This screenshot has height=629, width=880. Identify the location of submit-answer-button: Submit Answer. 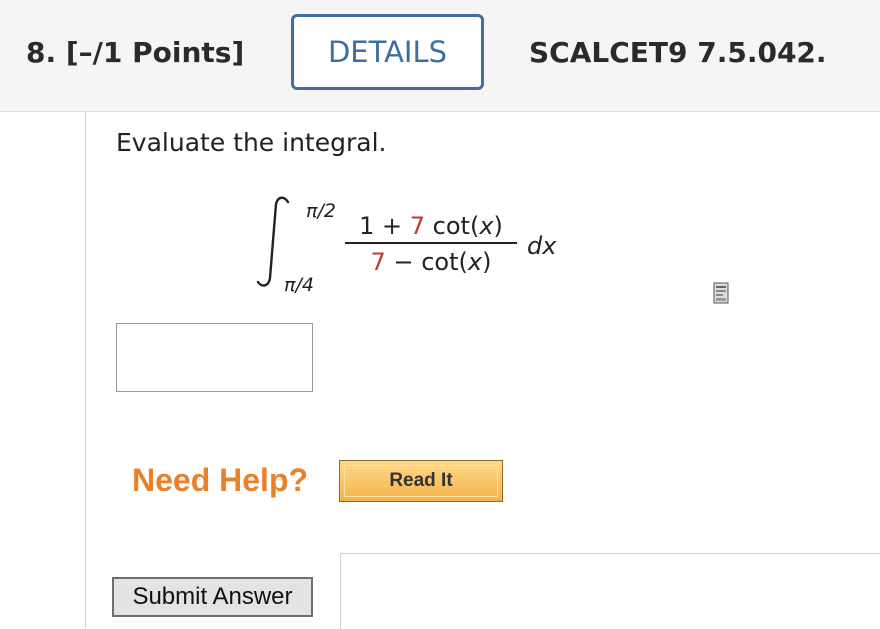
(212, 597).